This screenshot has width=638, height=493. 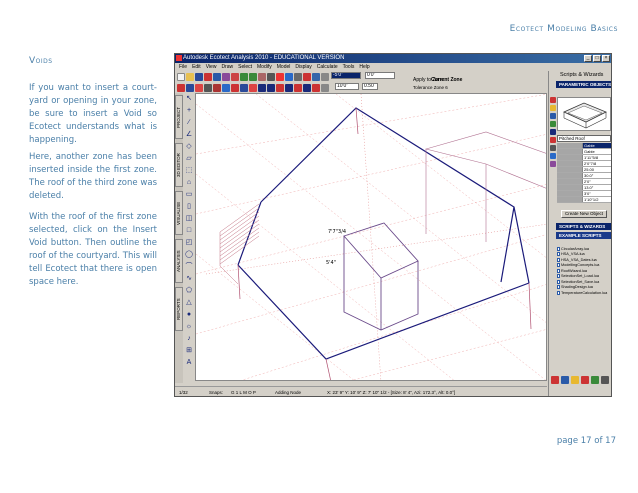 I want to click on menu-view: View, so click(x=211, y=67).